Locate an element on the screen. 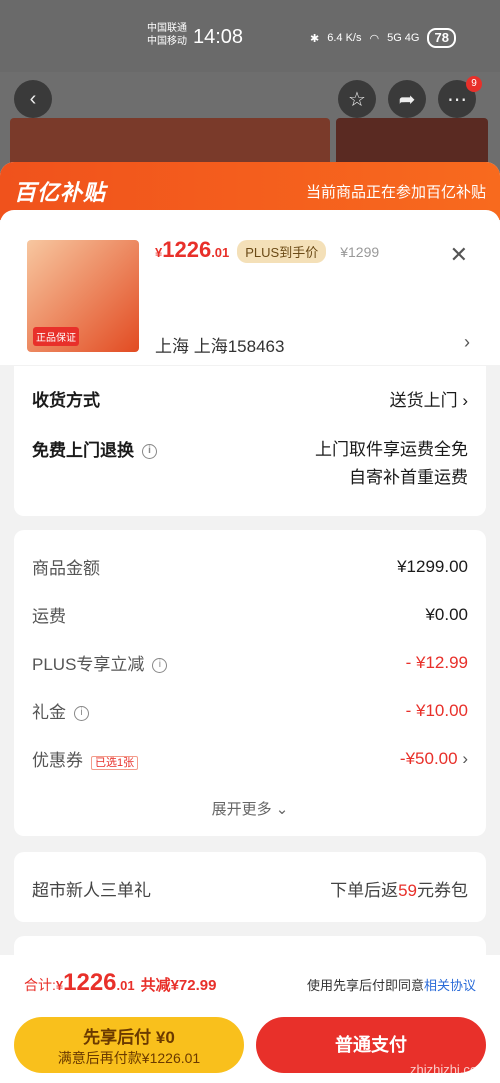 The width and height of the screenshot is (500, 1083). coupon-row: 优惠券 已选1张 -¥50.00 › is located at coordinates (250, 758).